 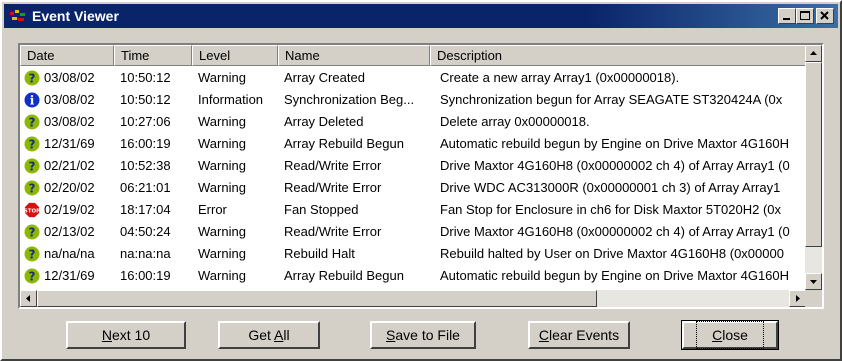 I want to click on label-rest: lear Events, so click(x=584, y=335).